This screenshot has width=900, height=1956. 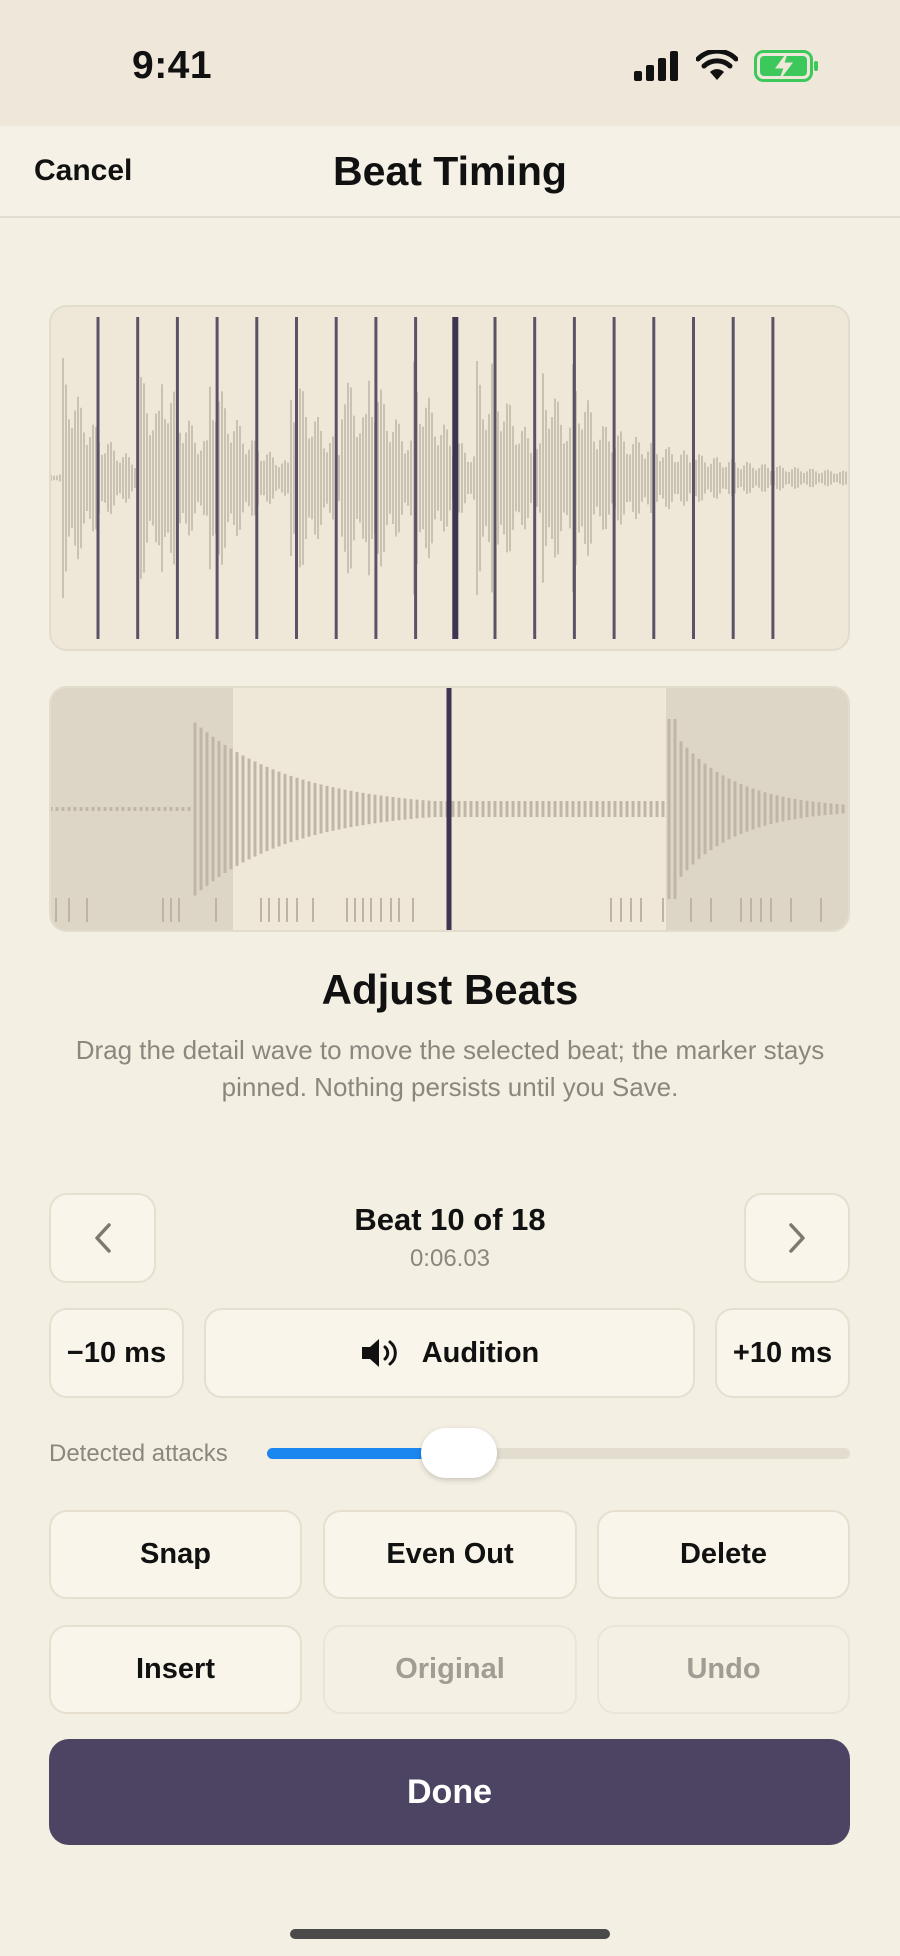 I want to click on page-title: Beat Timing, so click(x=450, y=171).